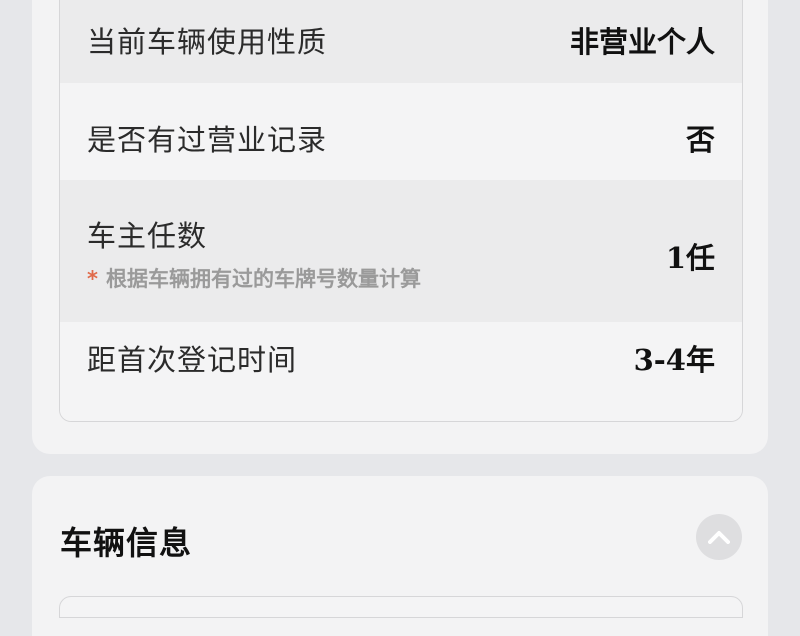  I want to click on owner-count-note: * 根据车辆拥有过的车牌号数量计算, so click(254, 278).